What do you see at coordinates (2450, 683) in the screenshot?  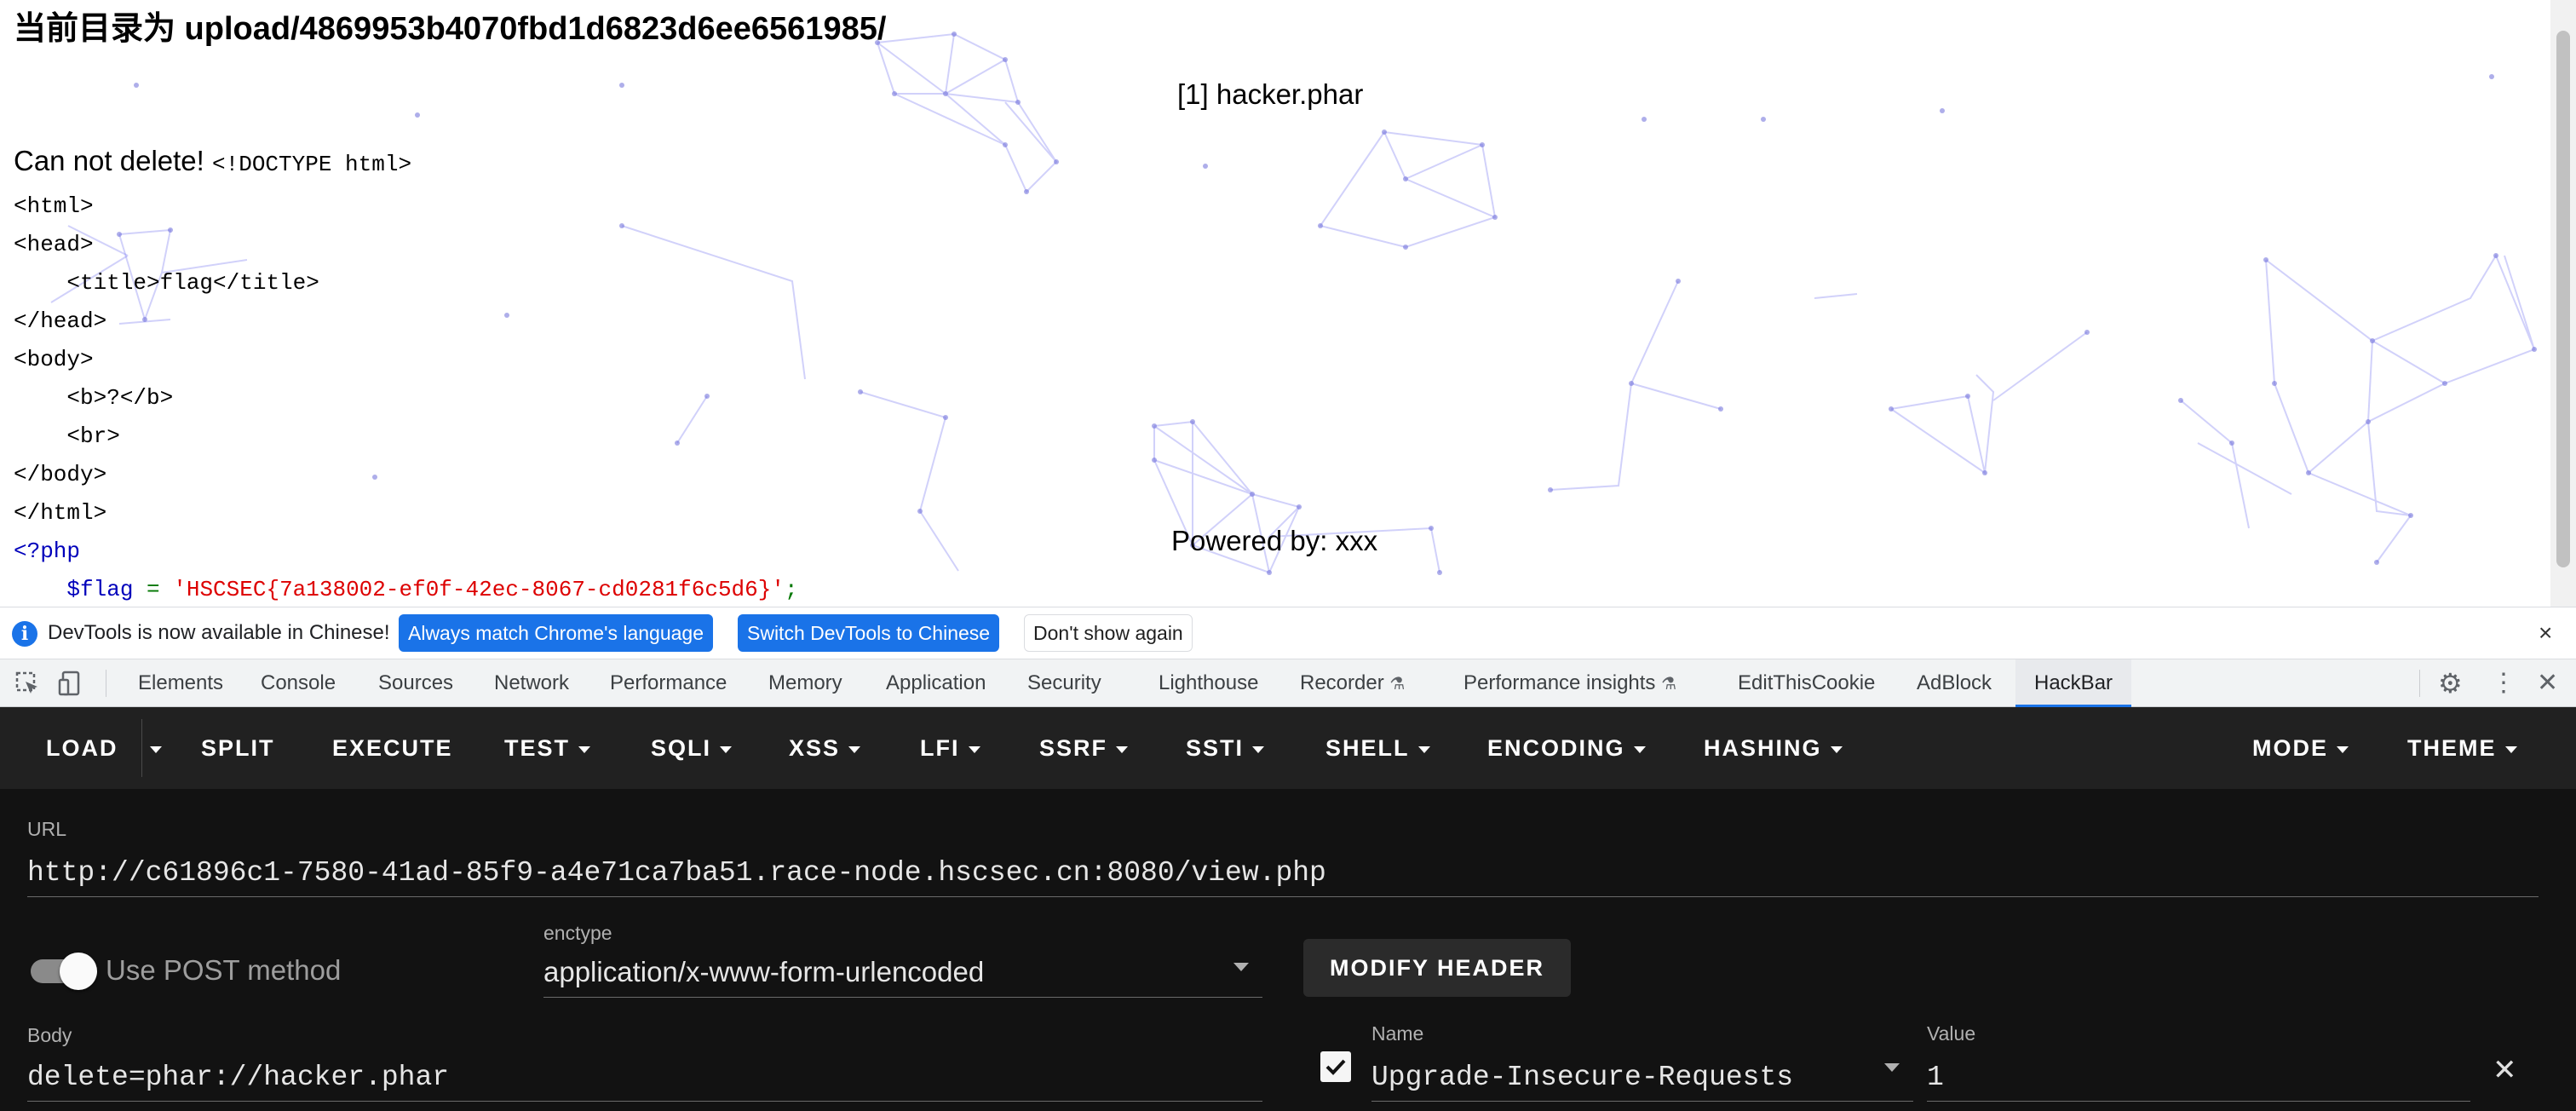 I see `settings-gear-icon: ⚙` at bounding box center [2450, 683].